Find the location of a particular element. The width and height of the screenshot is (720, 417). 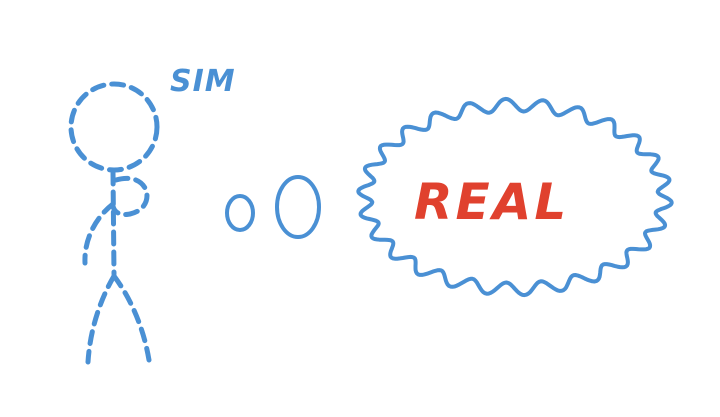

cloud-label: REAL is located at coordinates (491, 202).